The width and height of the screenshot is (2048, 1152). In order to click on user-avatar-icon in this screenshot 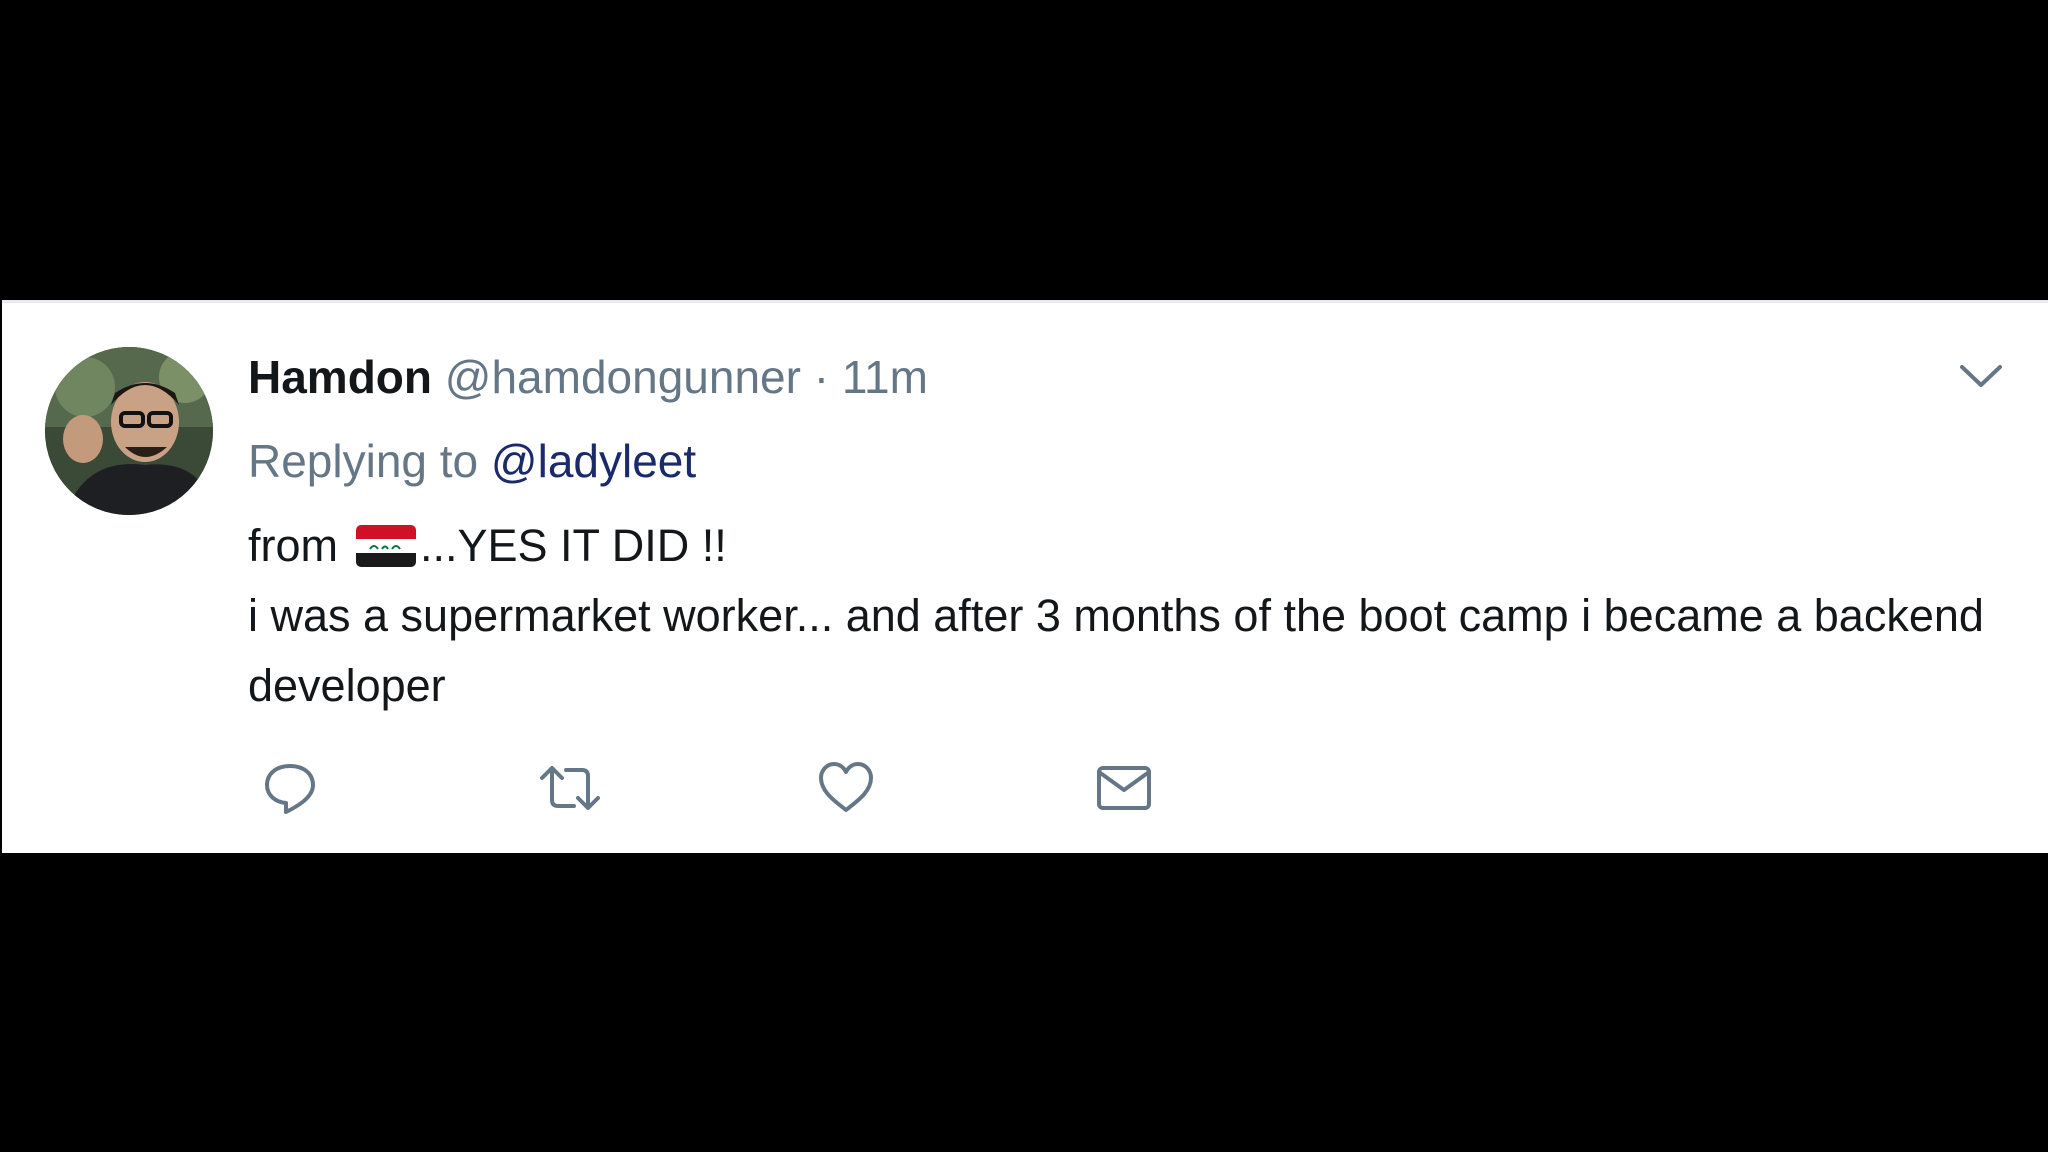, I will do `click(129, 431)`.